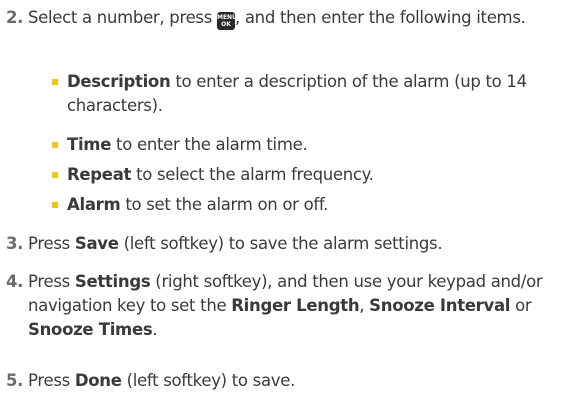 The height and width of the screenshot is (406, 578). What do you see at coordinates (15, 17) in the screenshot?
I see `step-number: 2.` at bounding box center [15, 17].